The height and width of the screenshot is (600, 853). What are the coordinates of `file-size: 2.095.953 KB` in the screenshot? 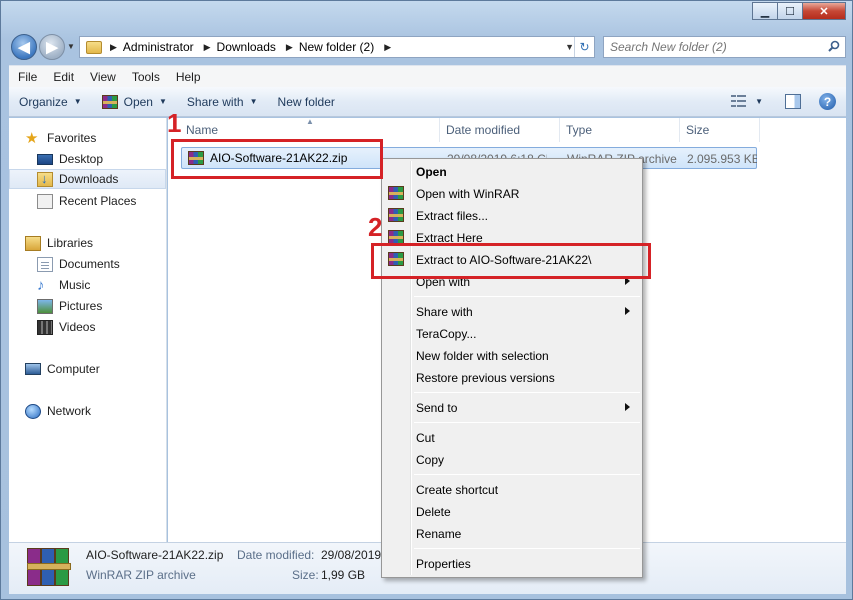 It's located at (722, 159).